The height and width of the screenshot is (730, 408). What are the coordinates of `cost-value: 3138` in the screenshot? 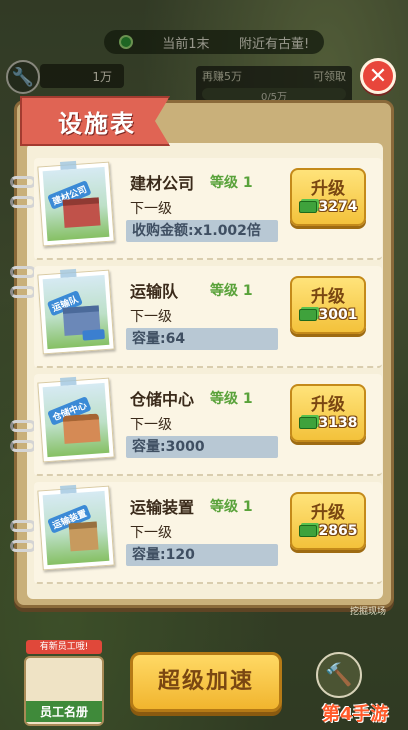 It's located at (338, 423).